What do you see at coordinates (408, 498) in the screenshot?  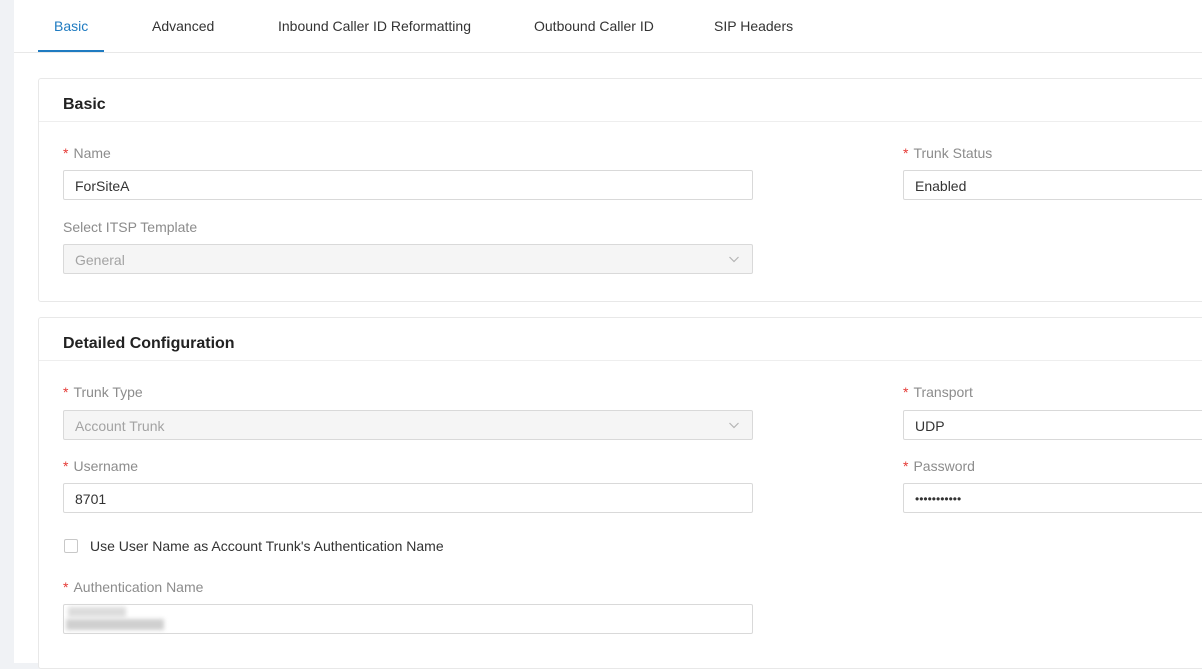 I see `username-input: 8701` at bounding box center [408, 498].